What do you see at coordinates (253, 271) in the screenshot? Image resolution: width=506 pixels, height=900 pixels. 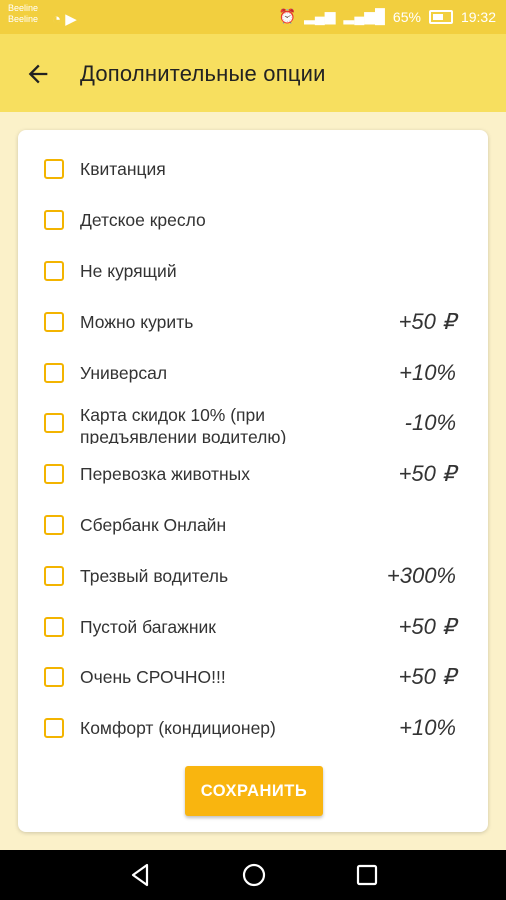 I see `option-non-smoker: Не курящий` at bounding box center [253, 271].